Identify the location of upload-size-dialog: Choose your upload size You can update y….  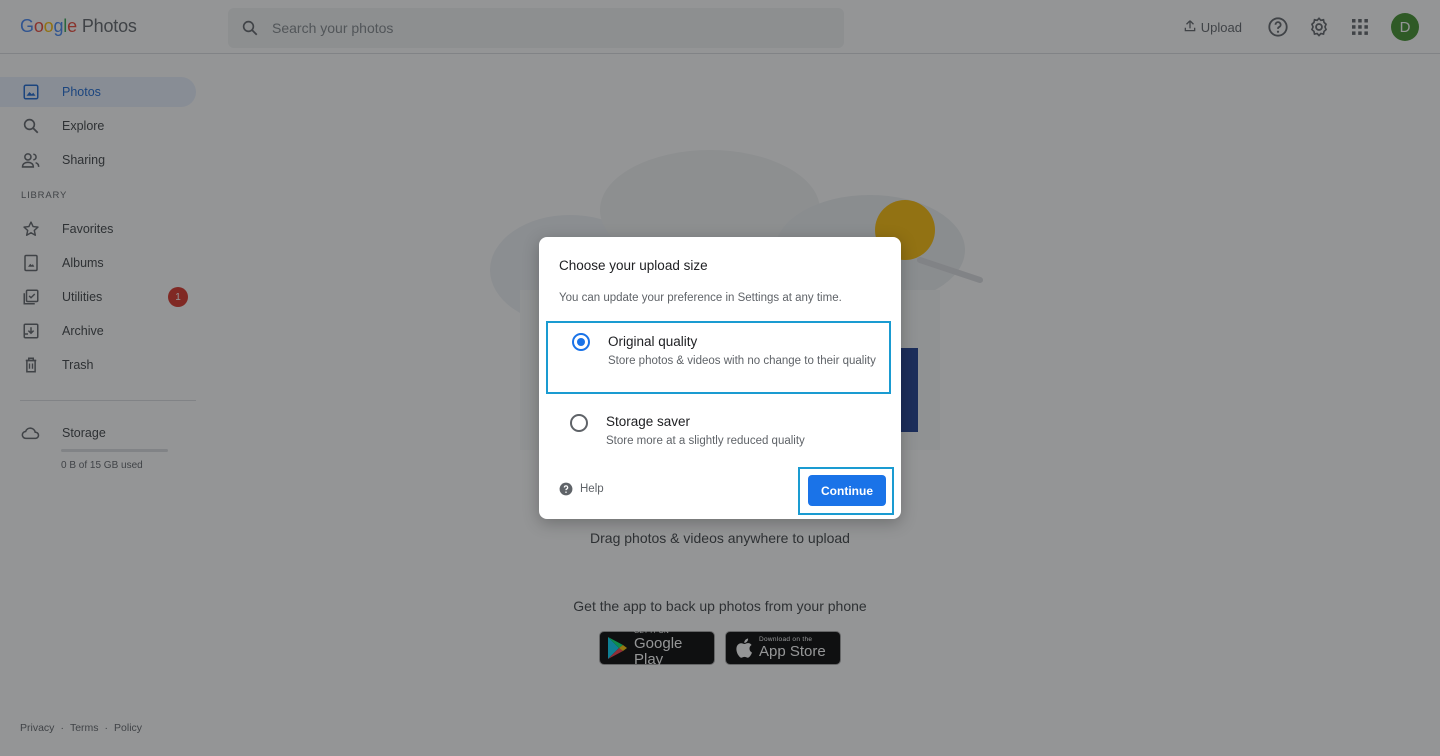
(720, 378).